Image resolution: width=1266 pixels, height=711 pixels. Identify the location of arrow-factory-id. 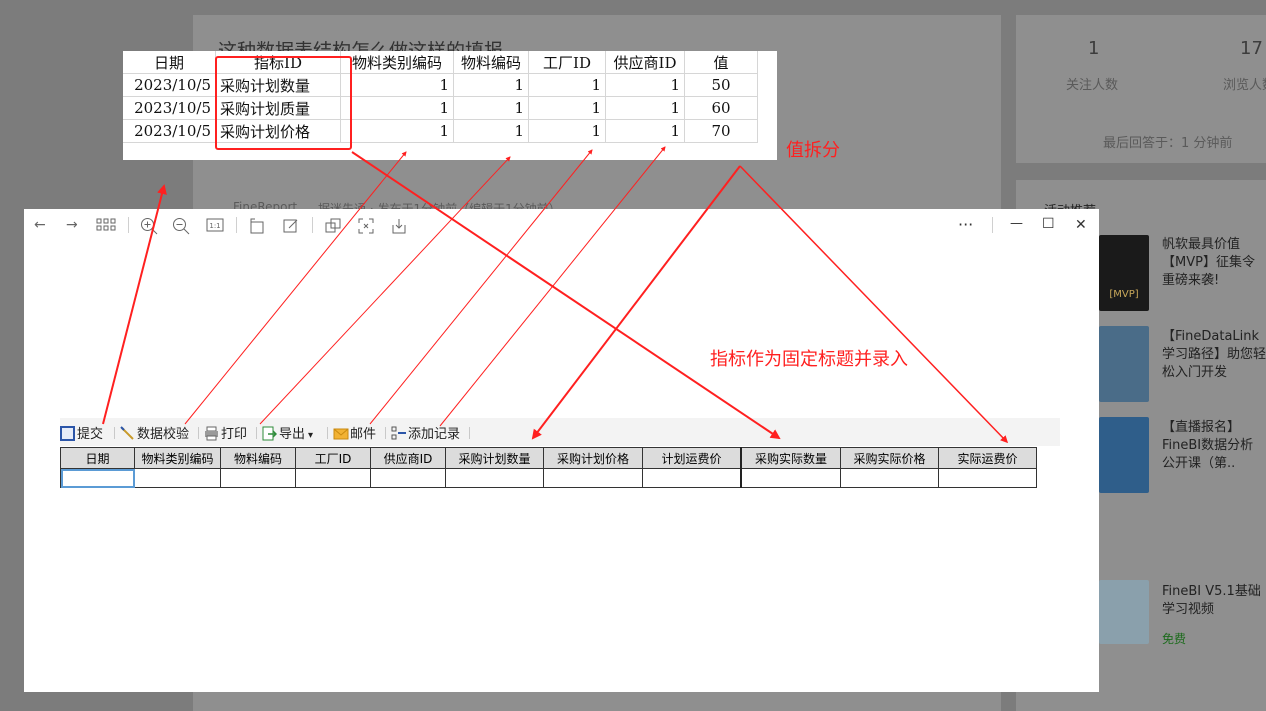
(481, 287).